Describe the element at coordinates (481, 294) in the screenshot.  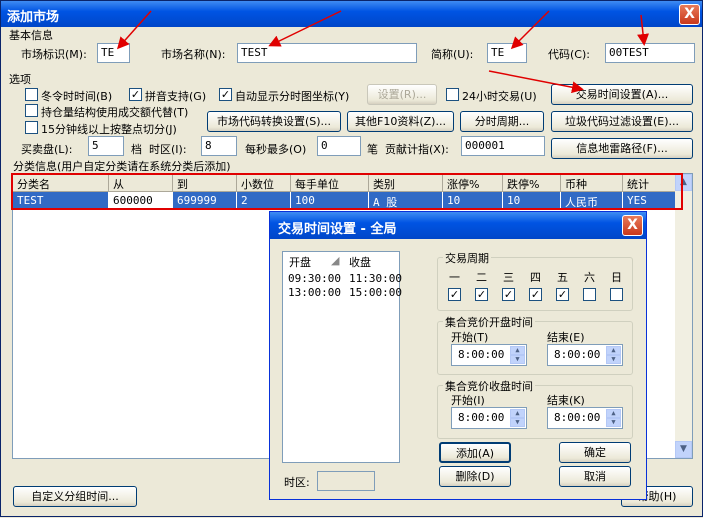
I see `day-tue-checkbox: ✓` at that location.